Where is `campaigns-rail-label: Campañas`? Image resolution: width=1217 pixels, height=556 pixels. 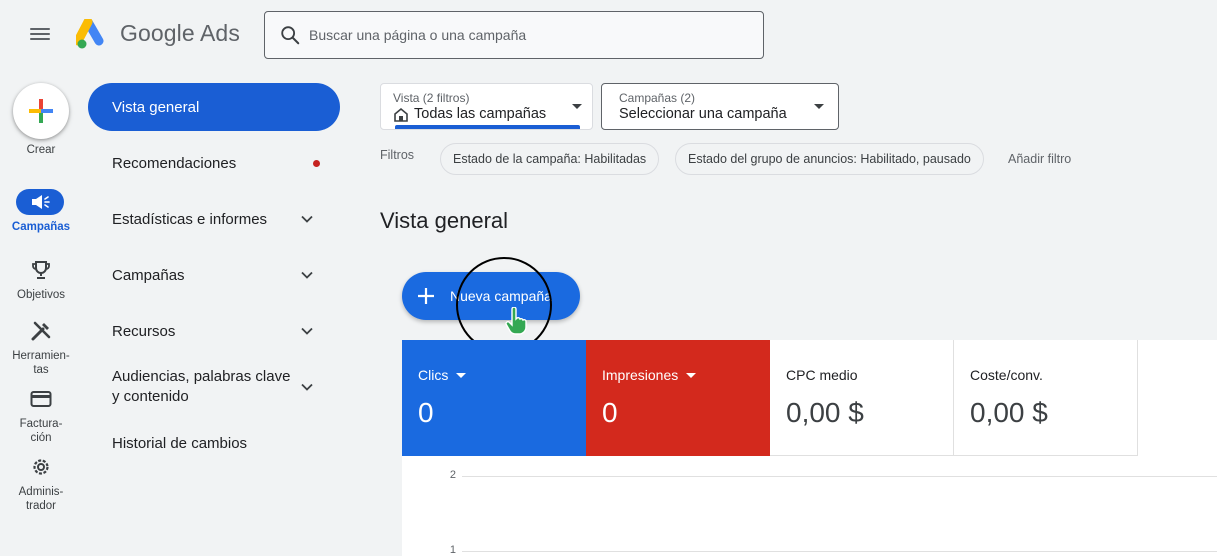
campaigns-rail-label: Campañas is located at coordinates (41, 227).